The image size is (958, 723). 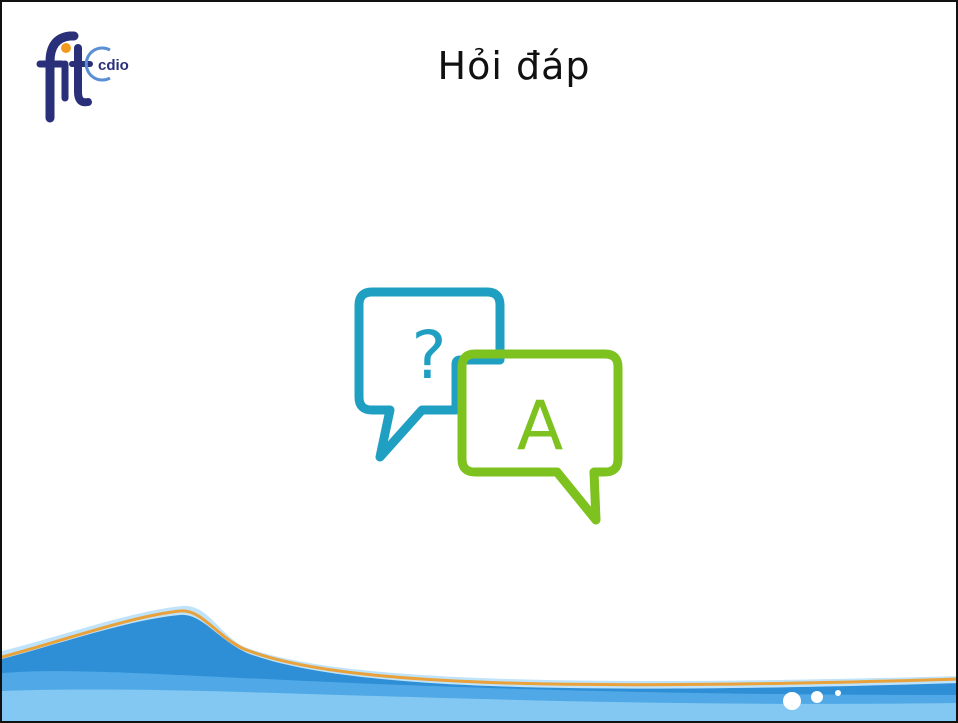 I want to click on answer-letter: A, so click(x=540, y=426).